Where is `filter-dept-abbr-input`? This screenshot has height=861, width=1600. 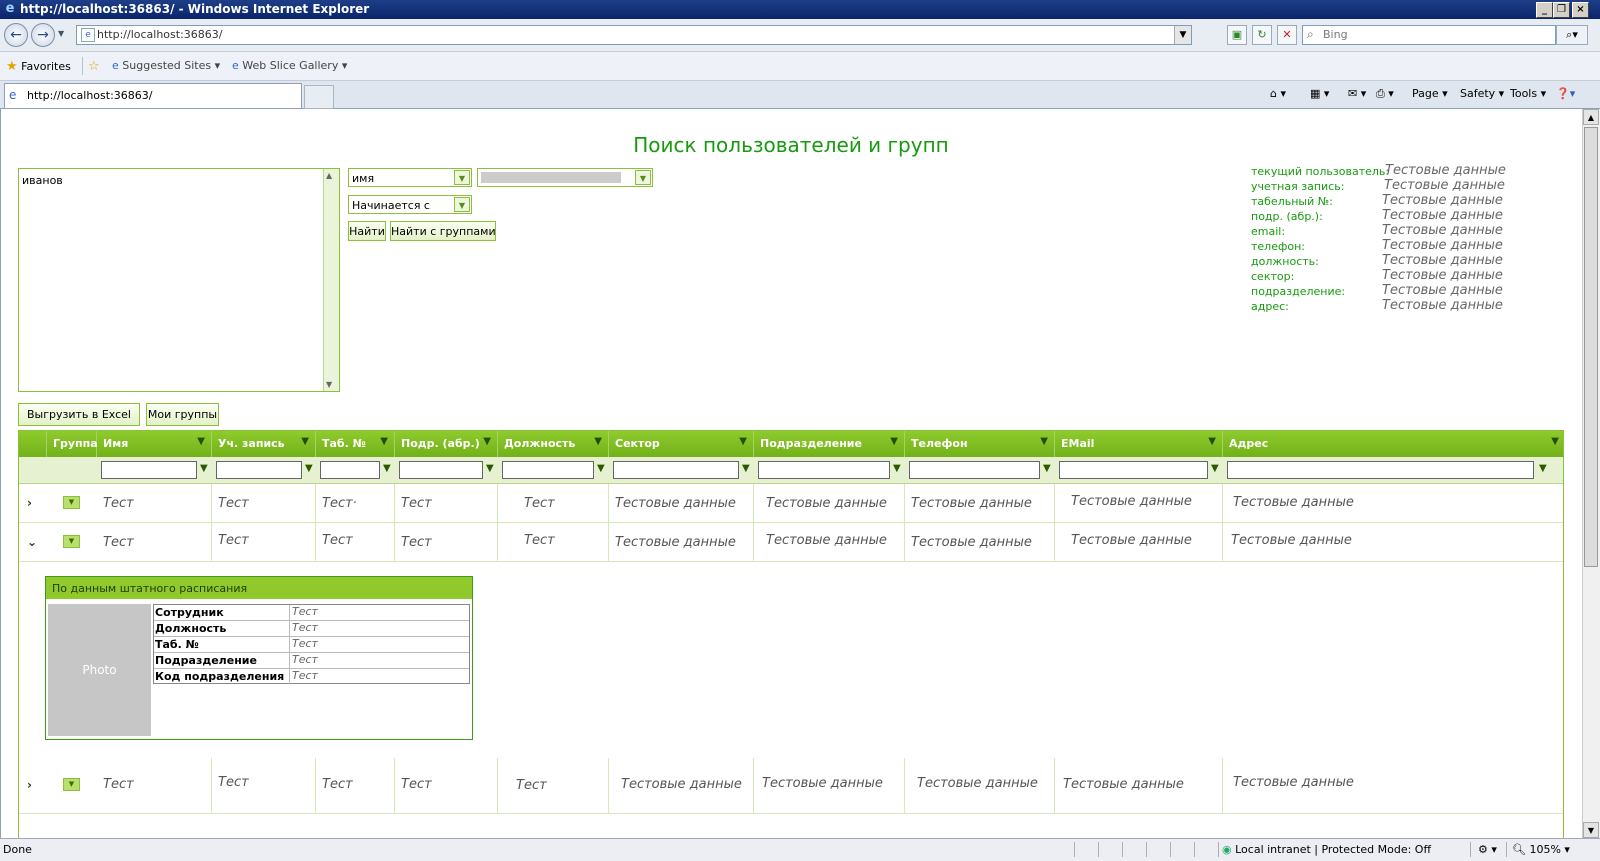
filter-dept-abbr-input is located at coordinates (441, 470).